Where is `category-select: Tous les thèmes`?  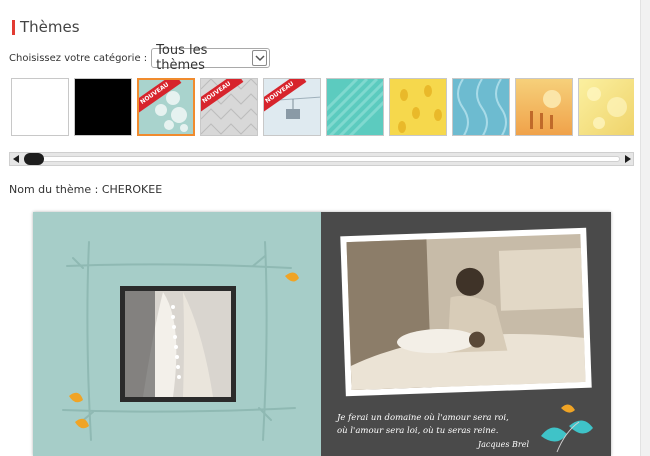 category-select: Tous les thèmes is located at coordinates (211, 58).